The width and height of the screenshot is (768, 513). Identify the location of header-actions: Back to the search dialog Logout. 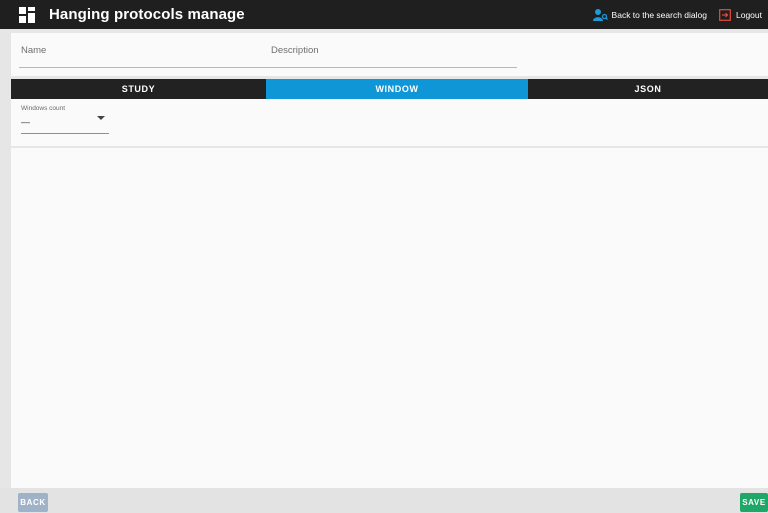
(680, 14).